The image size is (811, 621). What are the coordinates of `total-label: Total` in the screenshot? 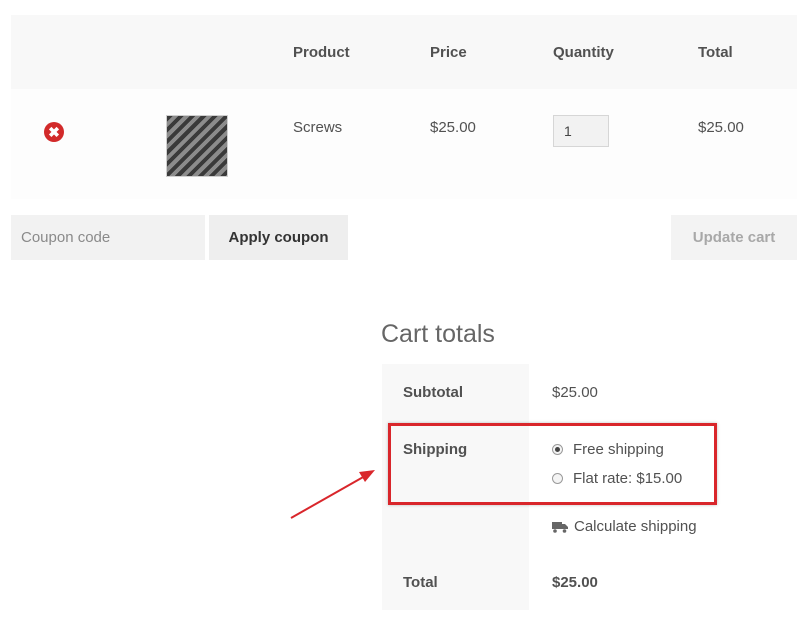 It's located at (420, 582).